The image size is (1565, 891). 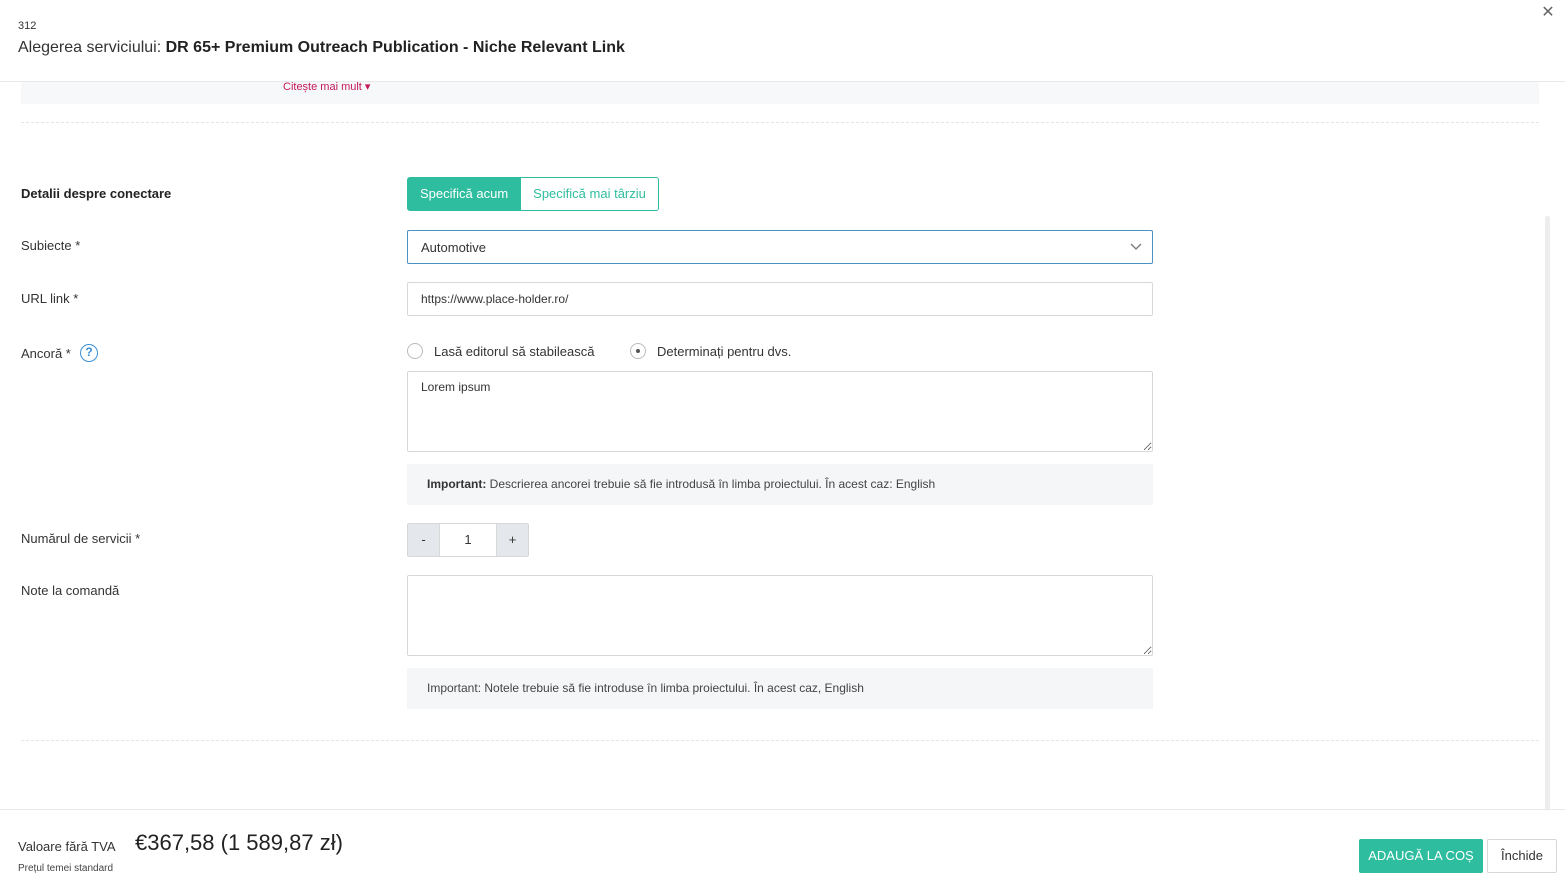 What do you see at coordinates (239, 842) in the screenshot?
I see `price-value: €367,58 (1 589,87 zł)` at bounding box center [239, 842].